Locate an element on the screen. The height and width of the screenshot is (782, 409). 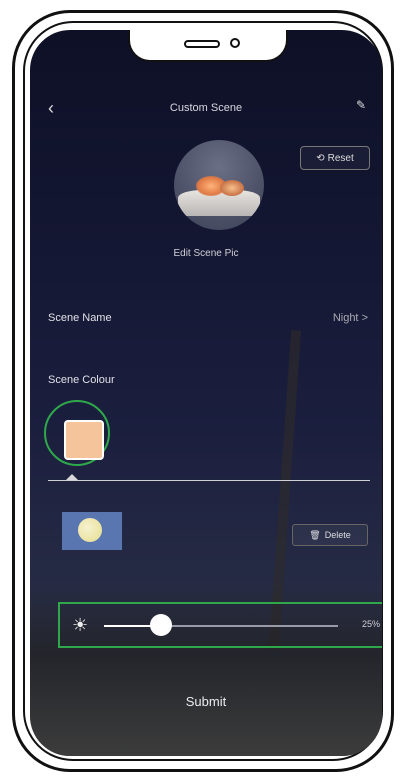
delete-button: 🗑 Delete is located at coordinates (330, 535).